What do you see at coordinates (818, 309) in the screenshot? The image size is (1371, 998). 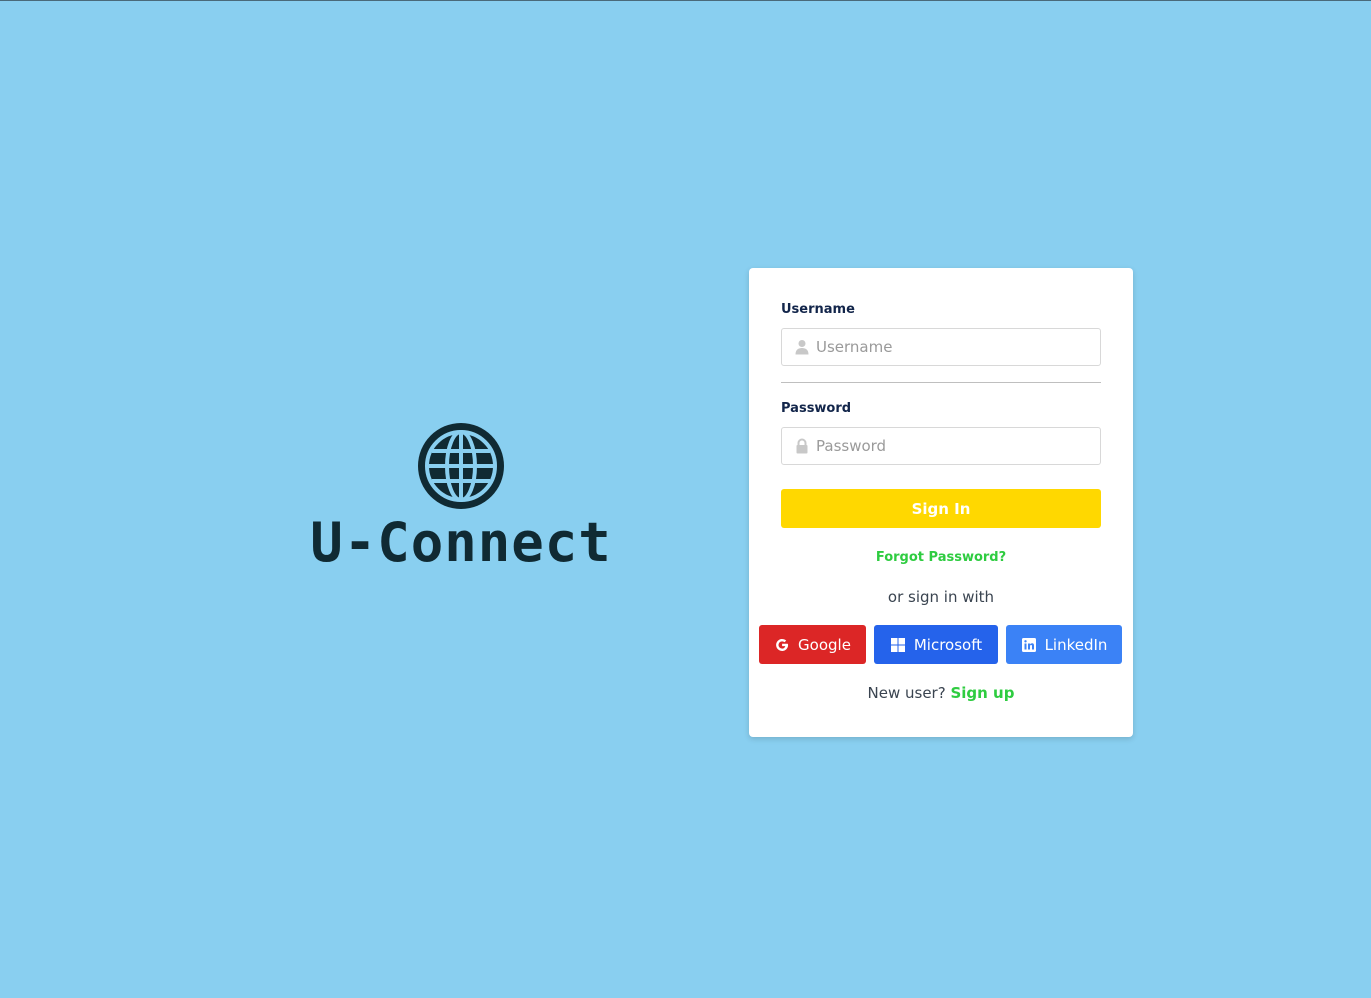 I see `username-label: Username` at bounding box center [818, 309].